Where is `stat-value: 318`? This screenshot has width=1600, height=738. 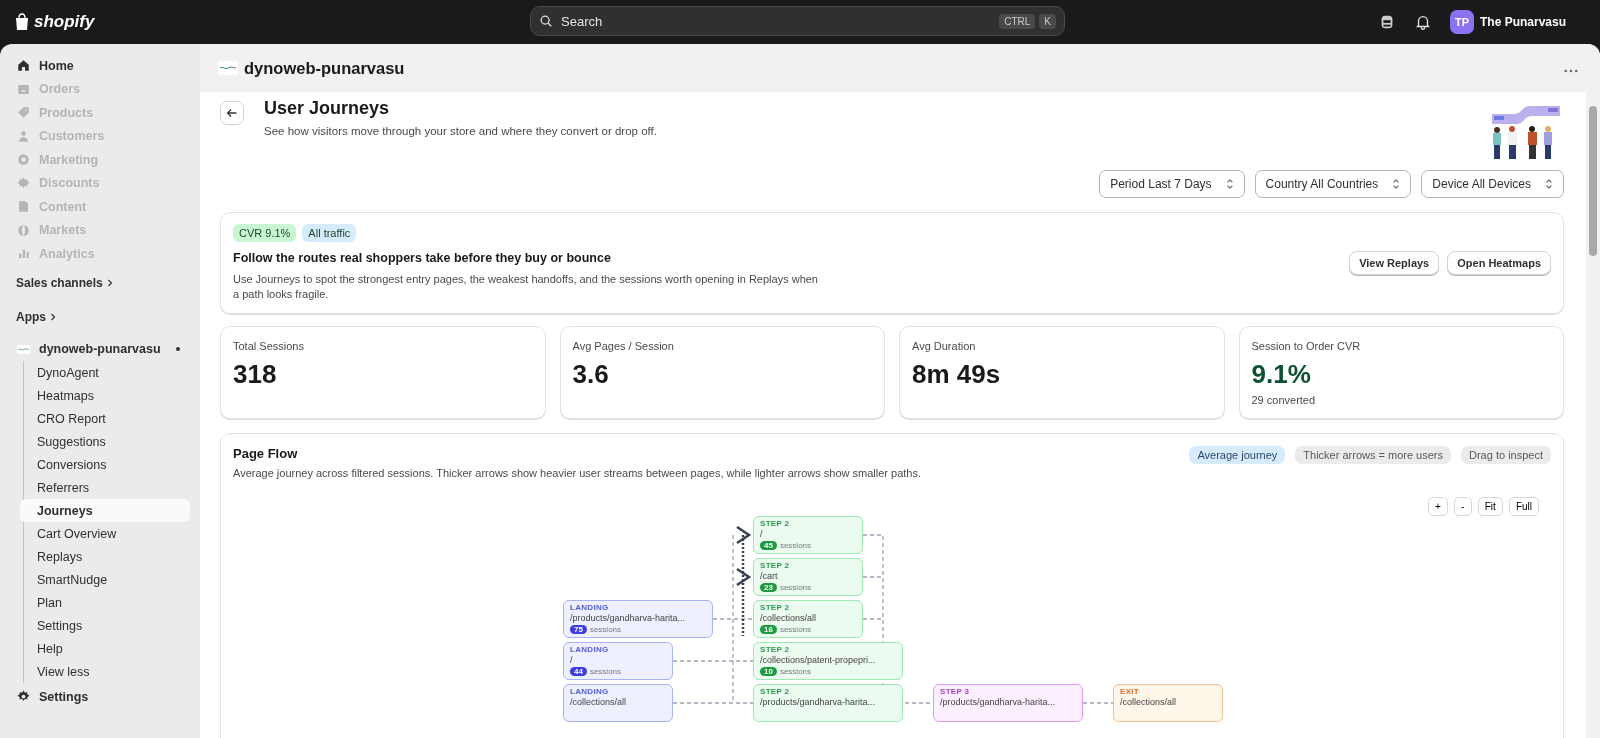 stat-value: 318 is located at coordinates (255, 374).